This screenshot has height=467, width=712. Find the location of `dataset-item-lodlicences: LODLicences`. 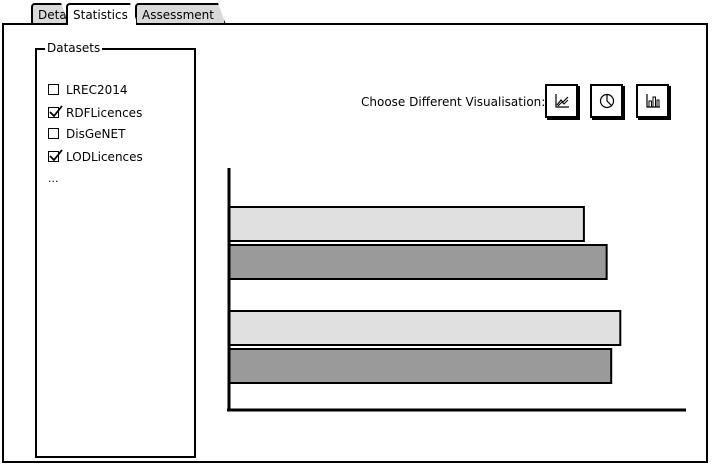

dataset-item-lodlicences: LODLicences is located at coordinates (95, 157).